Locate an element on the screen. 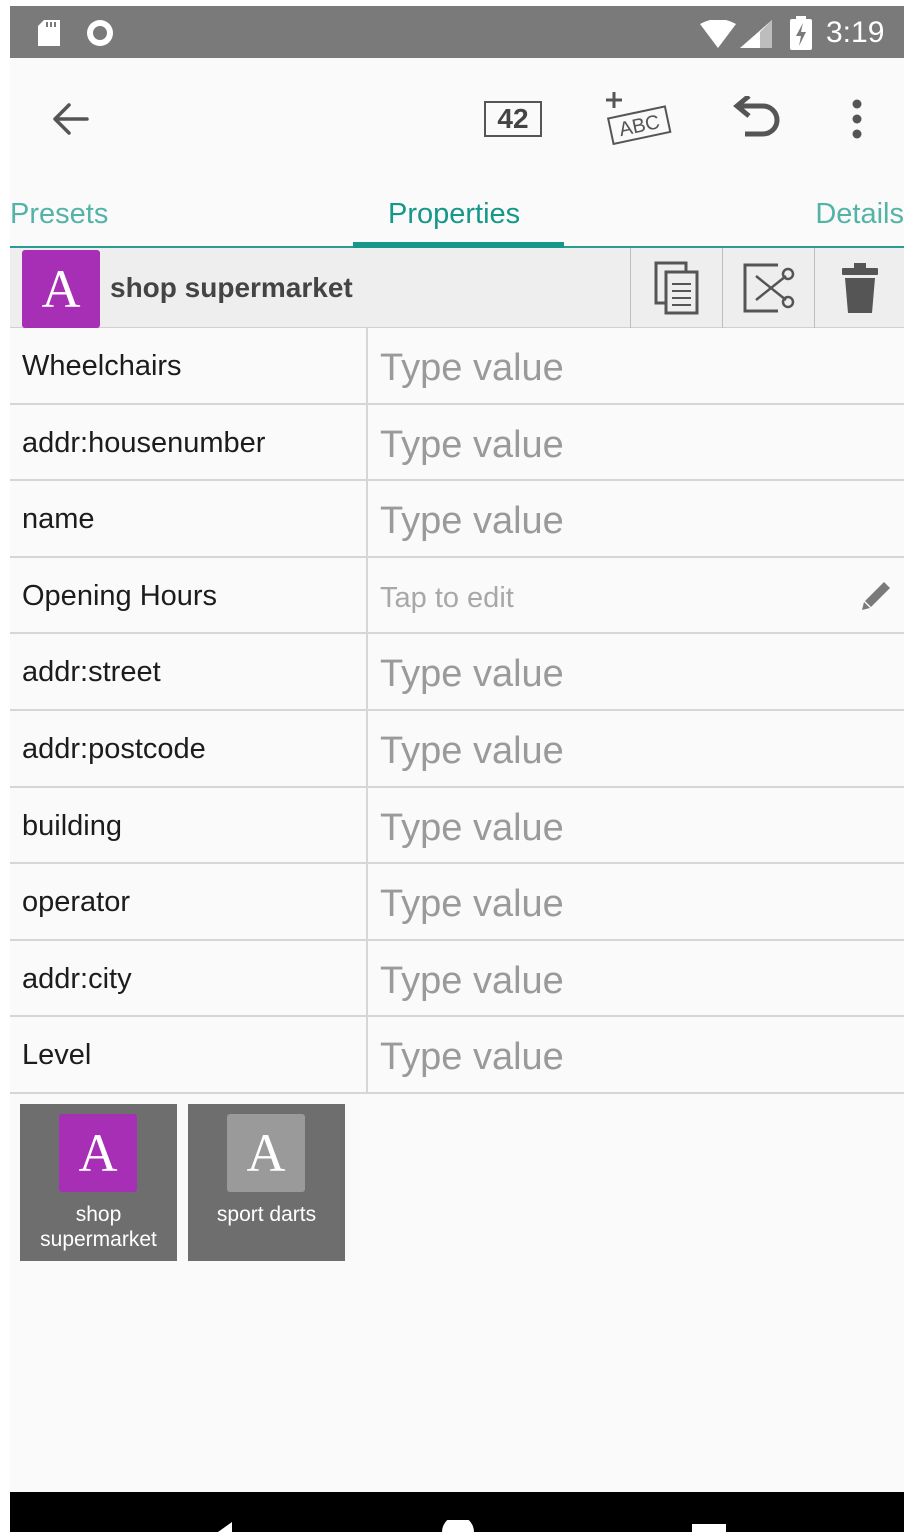 The height and width of the screenshot is (1532, 904). tag-count-button: 42 is located at coordinates (513, 119).